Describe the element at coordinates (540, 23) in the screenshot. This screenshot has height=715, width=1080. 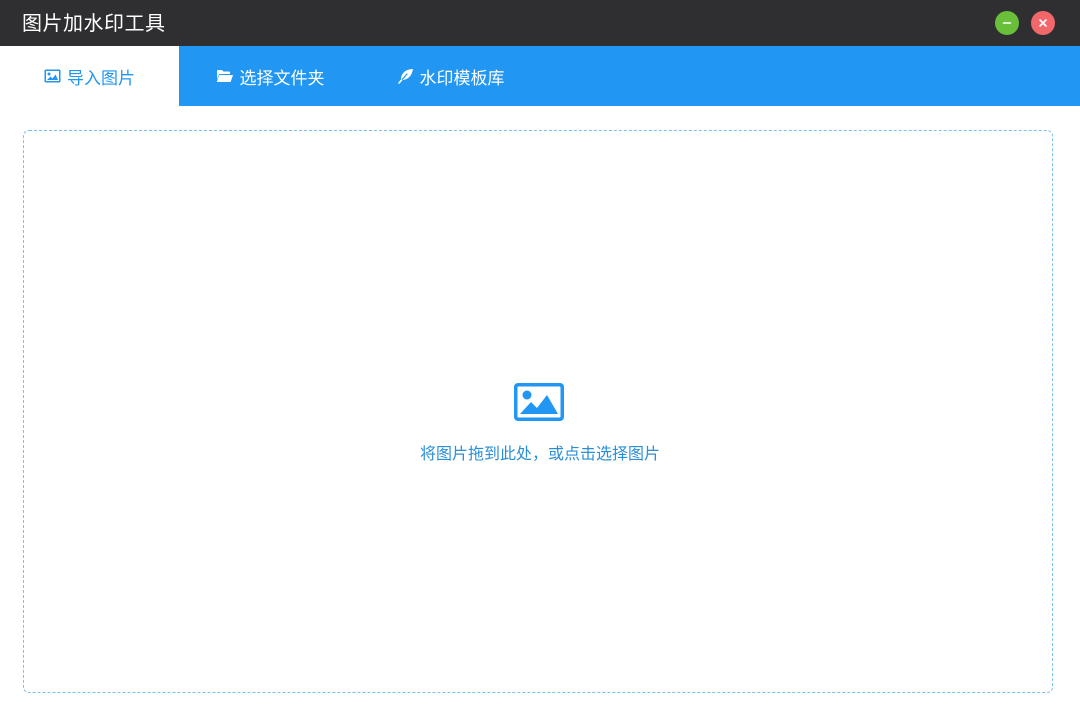
I see `title-bar: 图片加水印工具` at that location.